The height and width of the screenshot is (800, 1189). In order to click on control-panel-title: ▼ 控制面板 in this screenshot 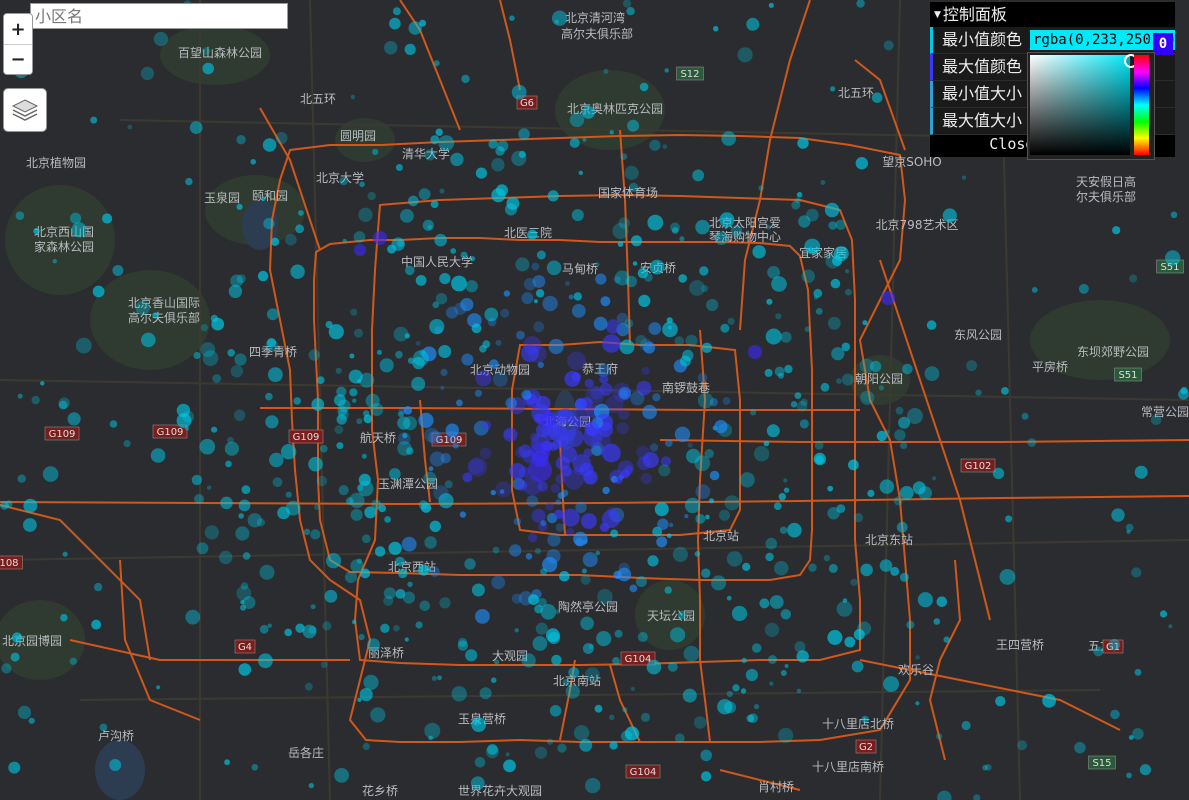, I will do `click(1052, 14)`.